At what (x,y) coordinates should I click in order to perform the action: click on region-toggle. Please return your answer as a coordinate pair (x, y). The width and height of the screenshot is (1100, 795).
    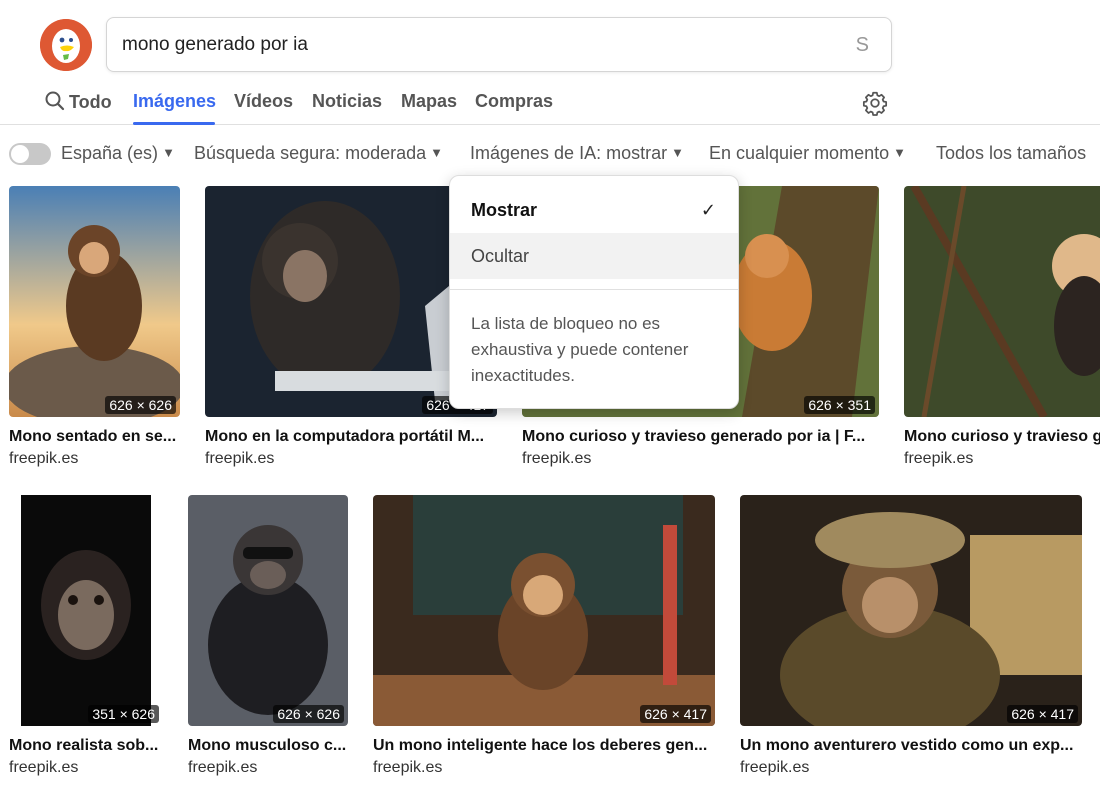
    Looking at the image, I should click on (30, 154).